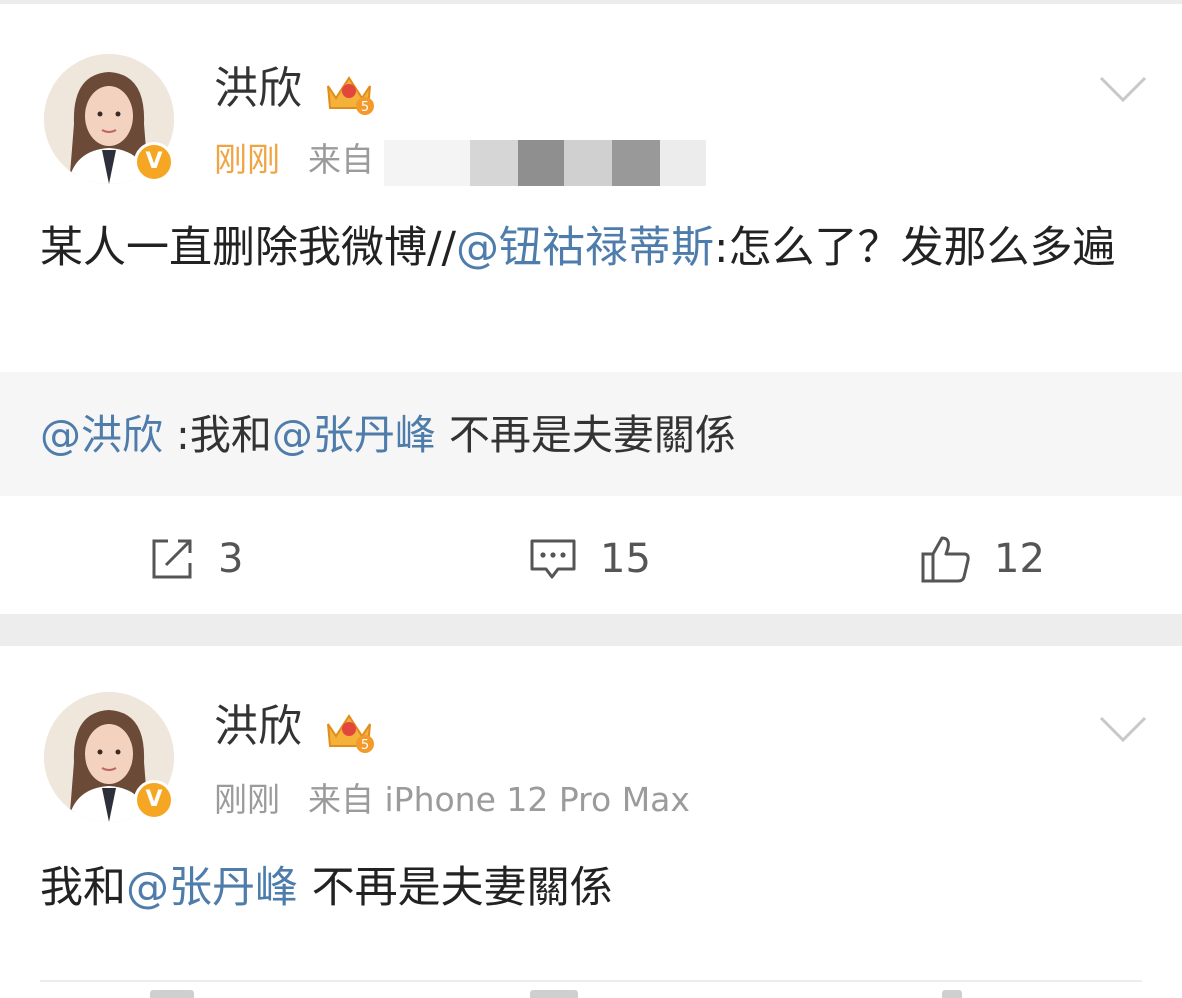  What do you see at coordinates (982, 559) in the screenshot?
I see `like-button: 12` at bounding box center [982, 559].